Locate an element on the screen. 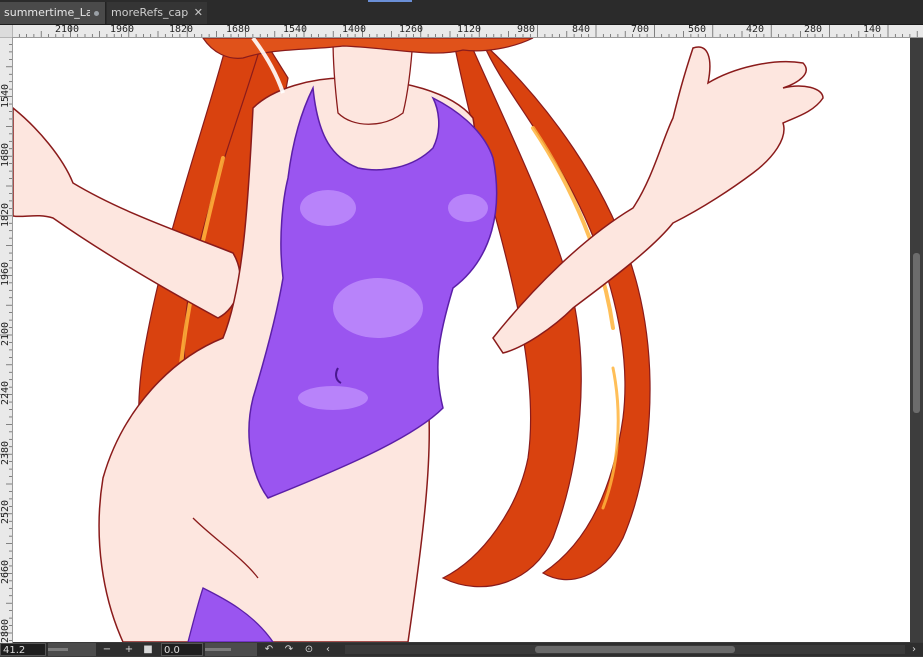 This screenshot has height=657, width=923. zoom-slider-fill is located at coordinates (58, 649).